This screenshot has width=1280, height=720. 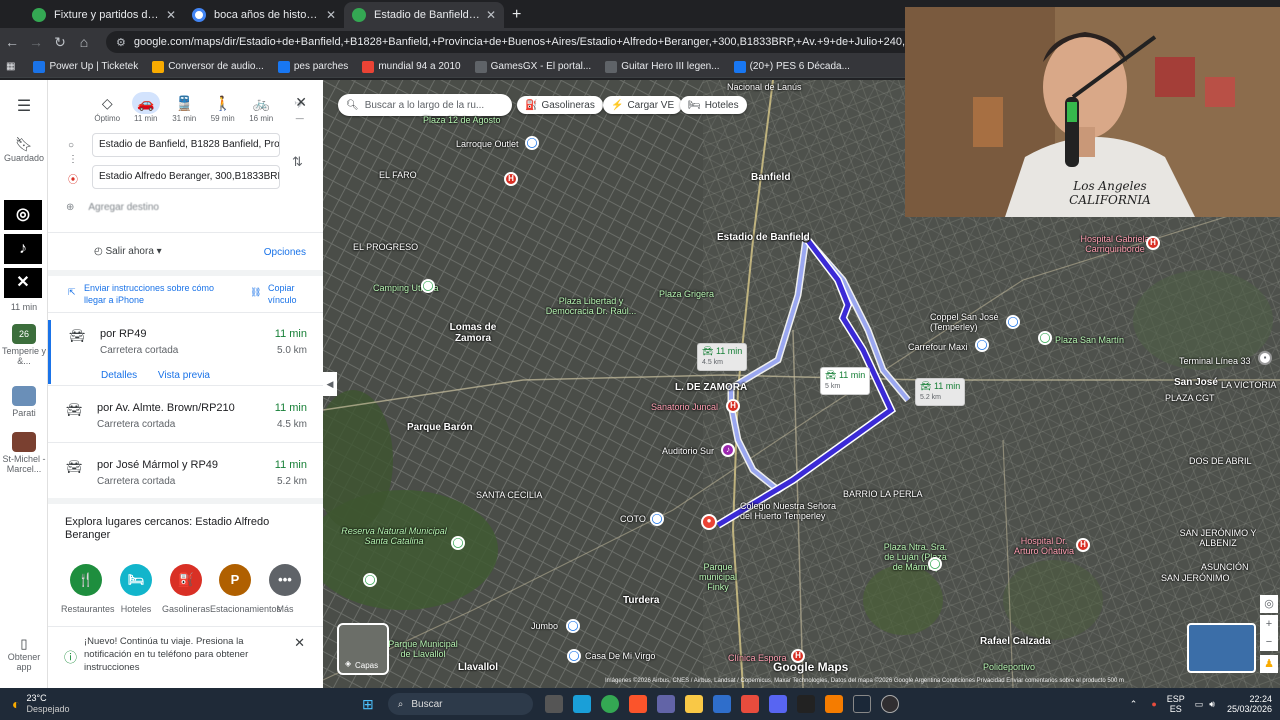 I want to click on more-button: •••, so click(x=285, y=580).